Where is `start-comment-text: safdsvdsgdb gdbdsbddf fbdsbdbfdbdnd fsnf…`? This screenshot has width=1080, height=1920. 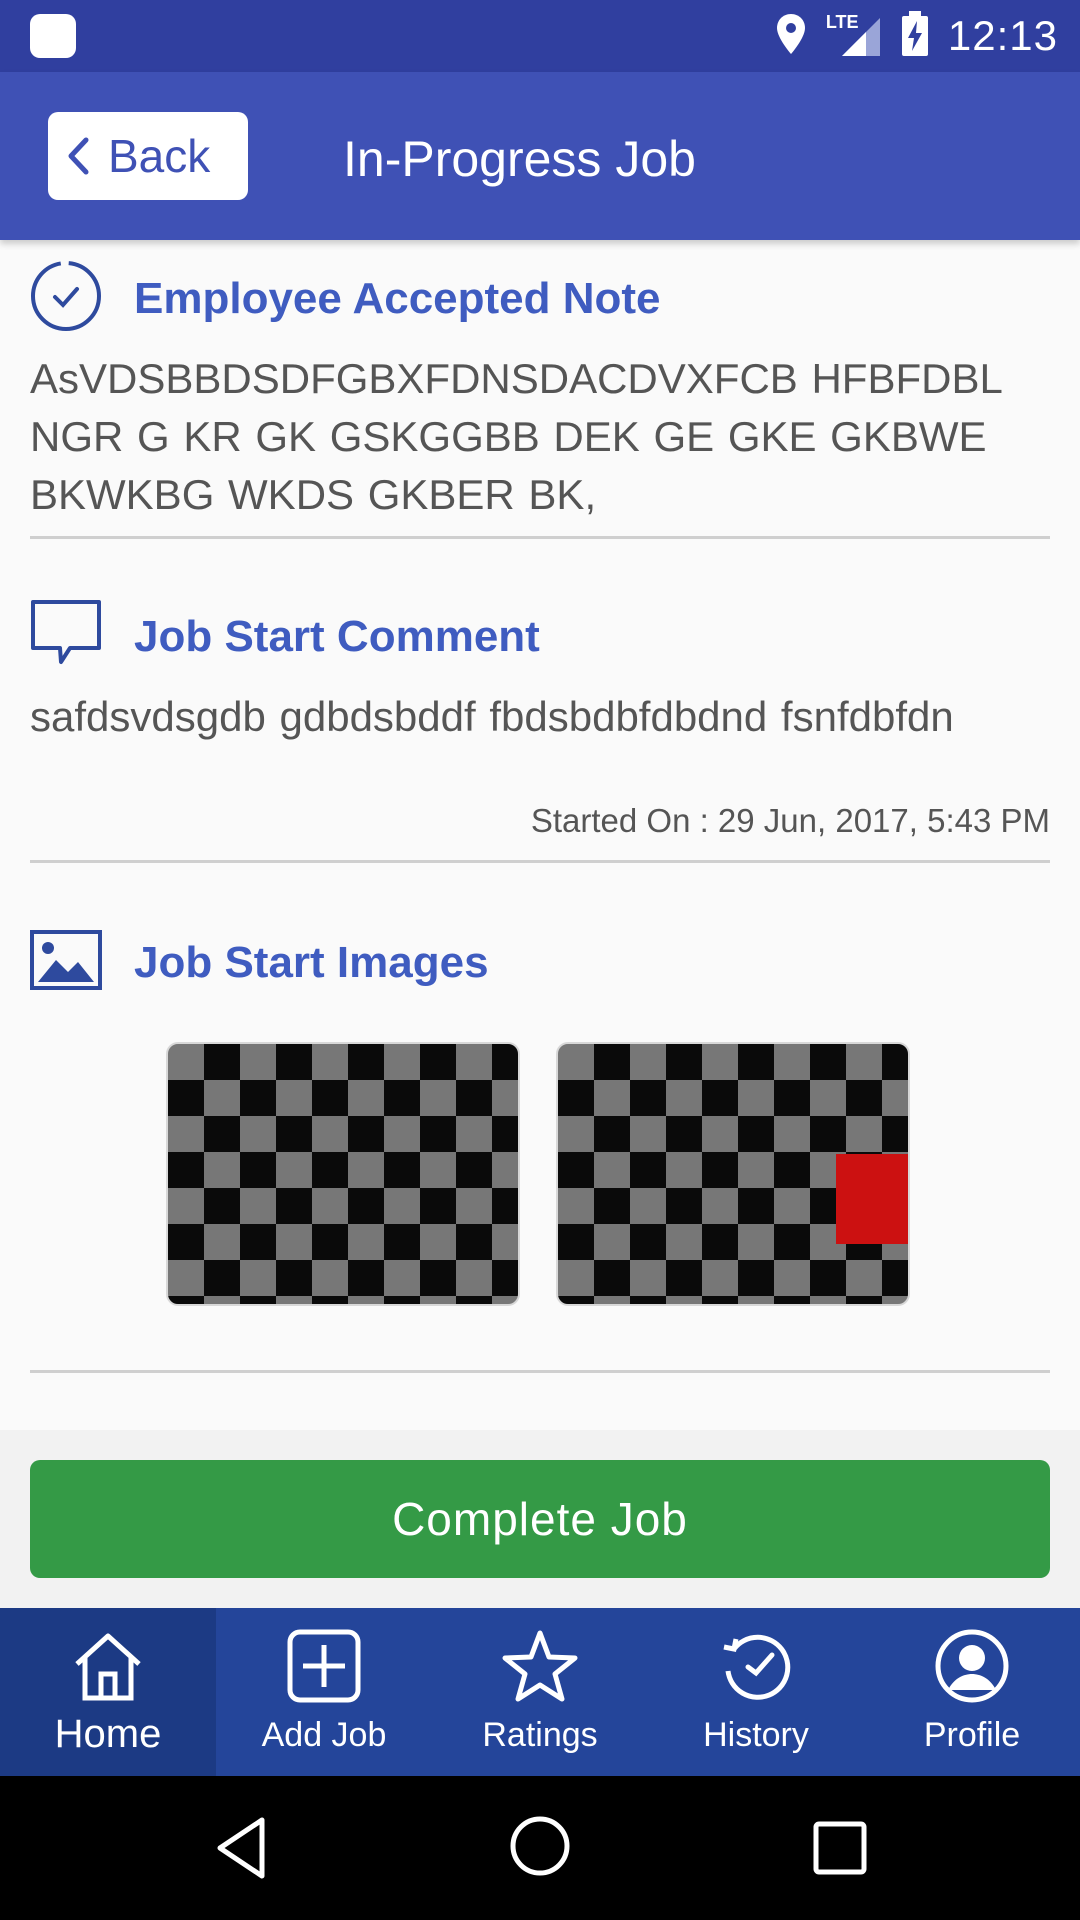
start-comment-text: safdsvdsgdb gdbdsbddf fbdsbdbfdbdnd fsnf… is located at coordinates (492, 716).